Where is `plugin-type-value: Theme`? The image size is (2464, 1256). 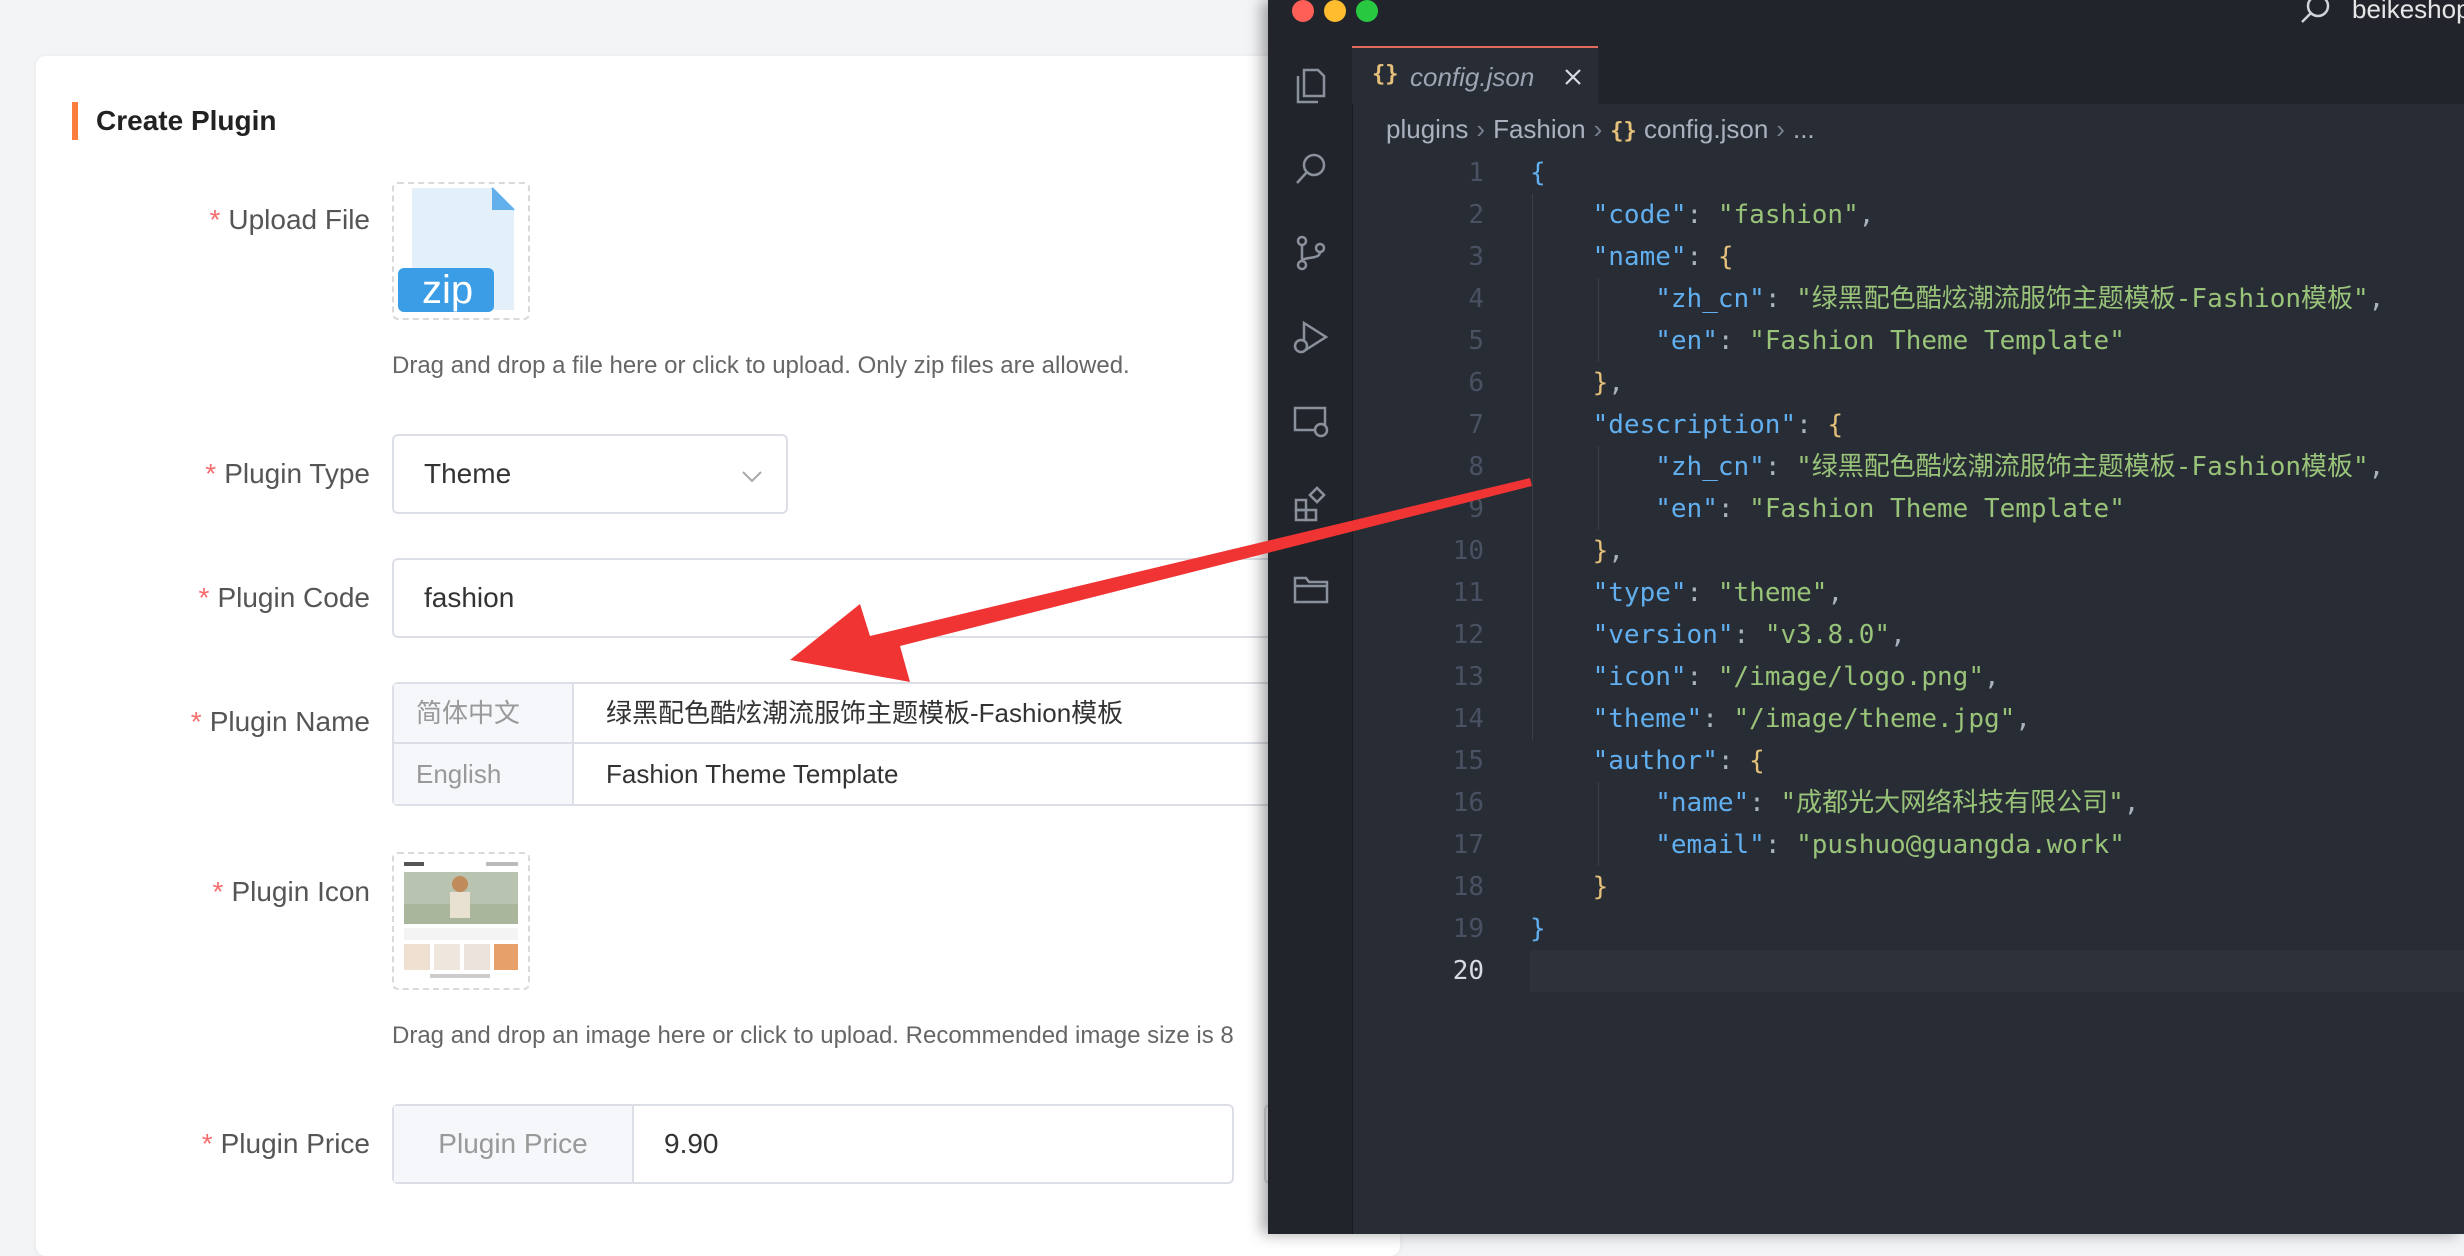 plugin-type-value: Theme is located at coordinates (468, 473).